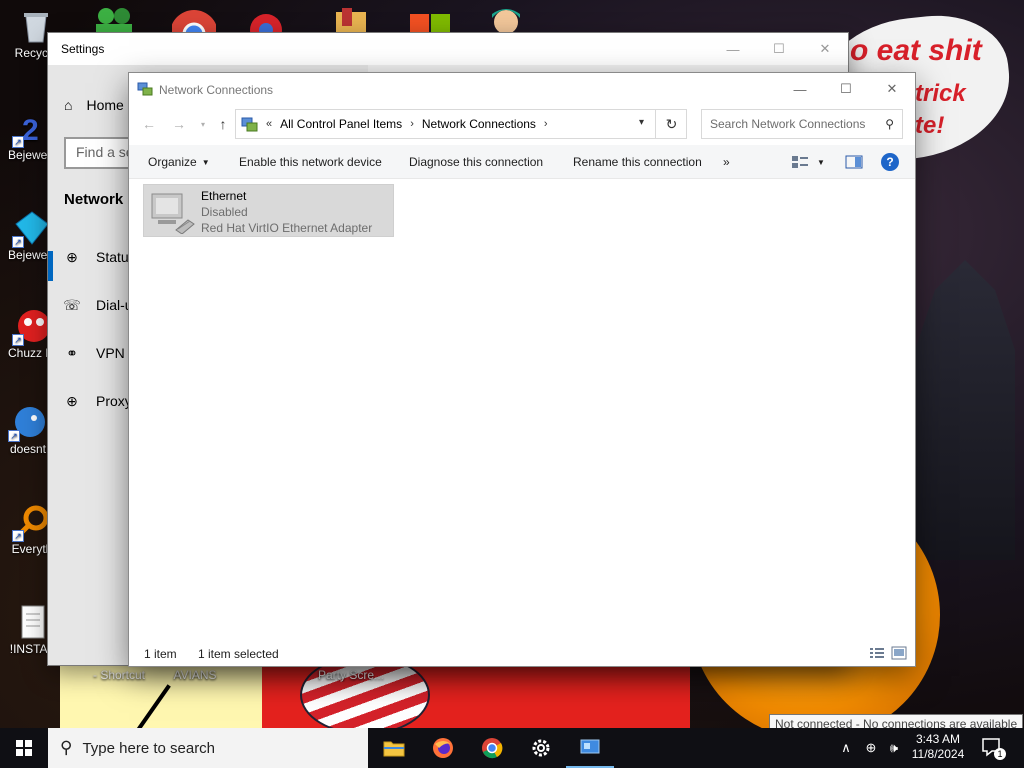 The height and width of the screenshot is (768, 1024). What do you see at coordinates (114, 19) in the screenshot?
I see `friends-icon` at bounding box center [114, 19].